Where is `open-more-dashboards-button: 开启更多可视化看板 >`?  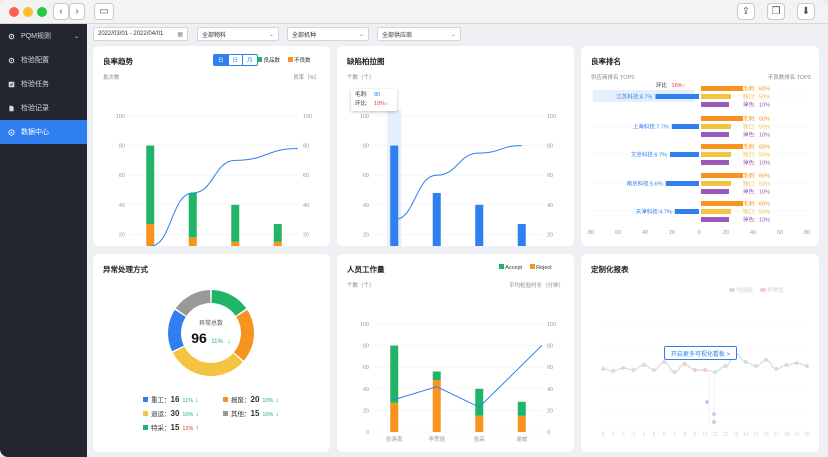 open-more-dashboards-button: 开启更多可视化看板 > is located at coordinates (700, 353).